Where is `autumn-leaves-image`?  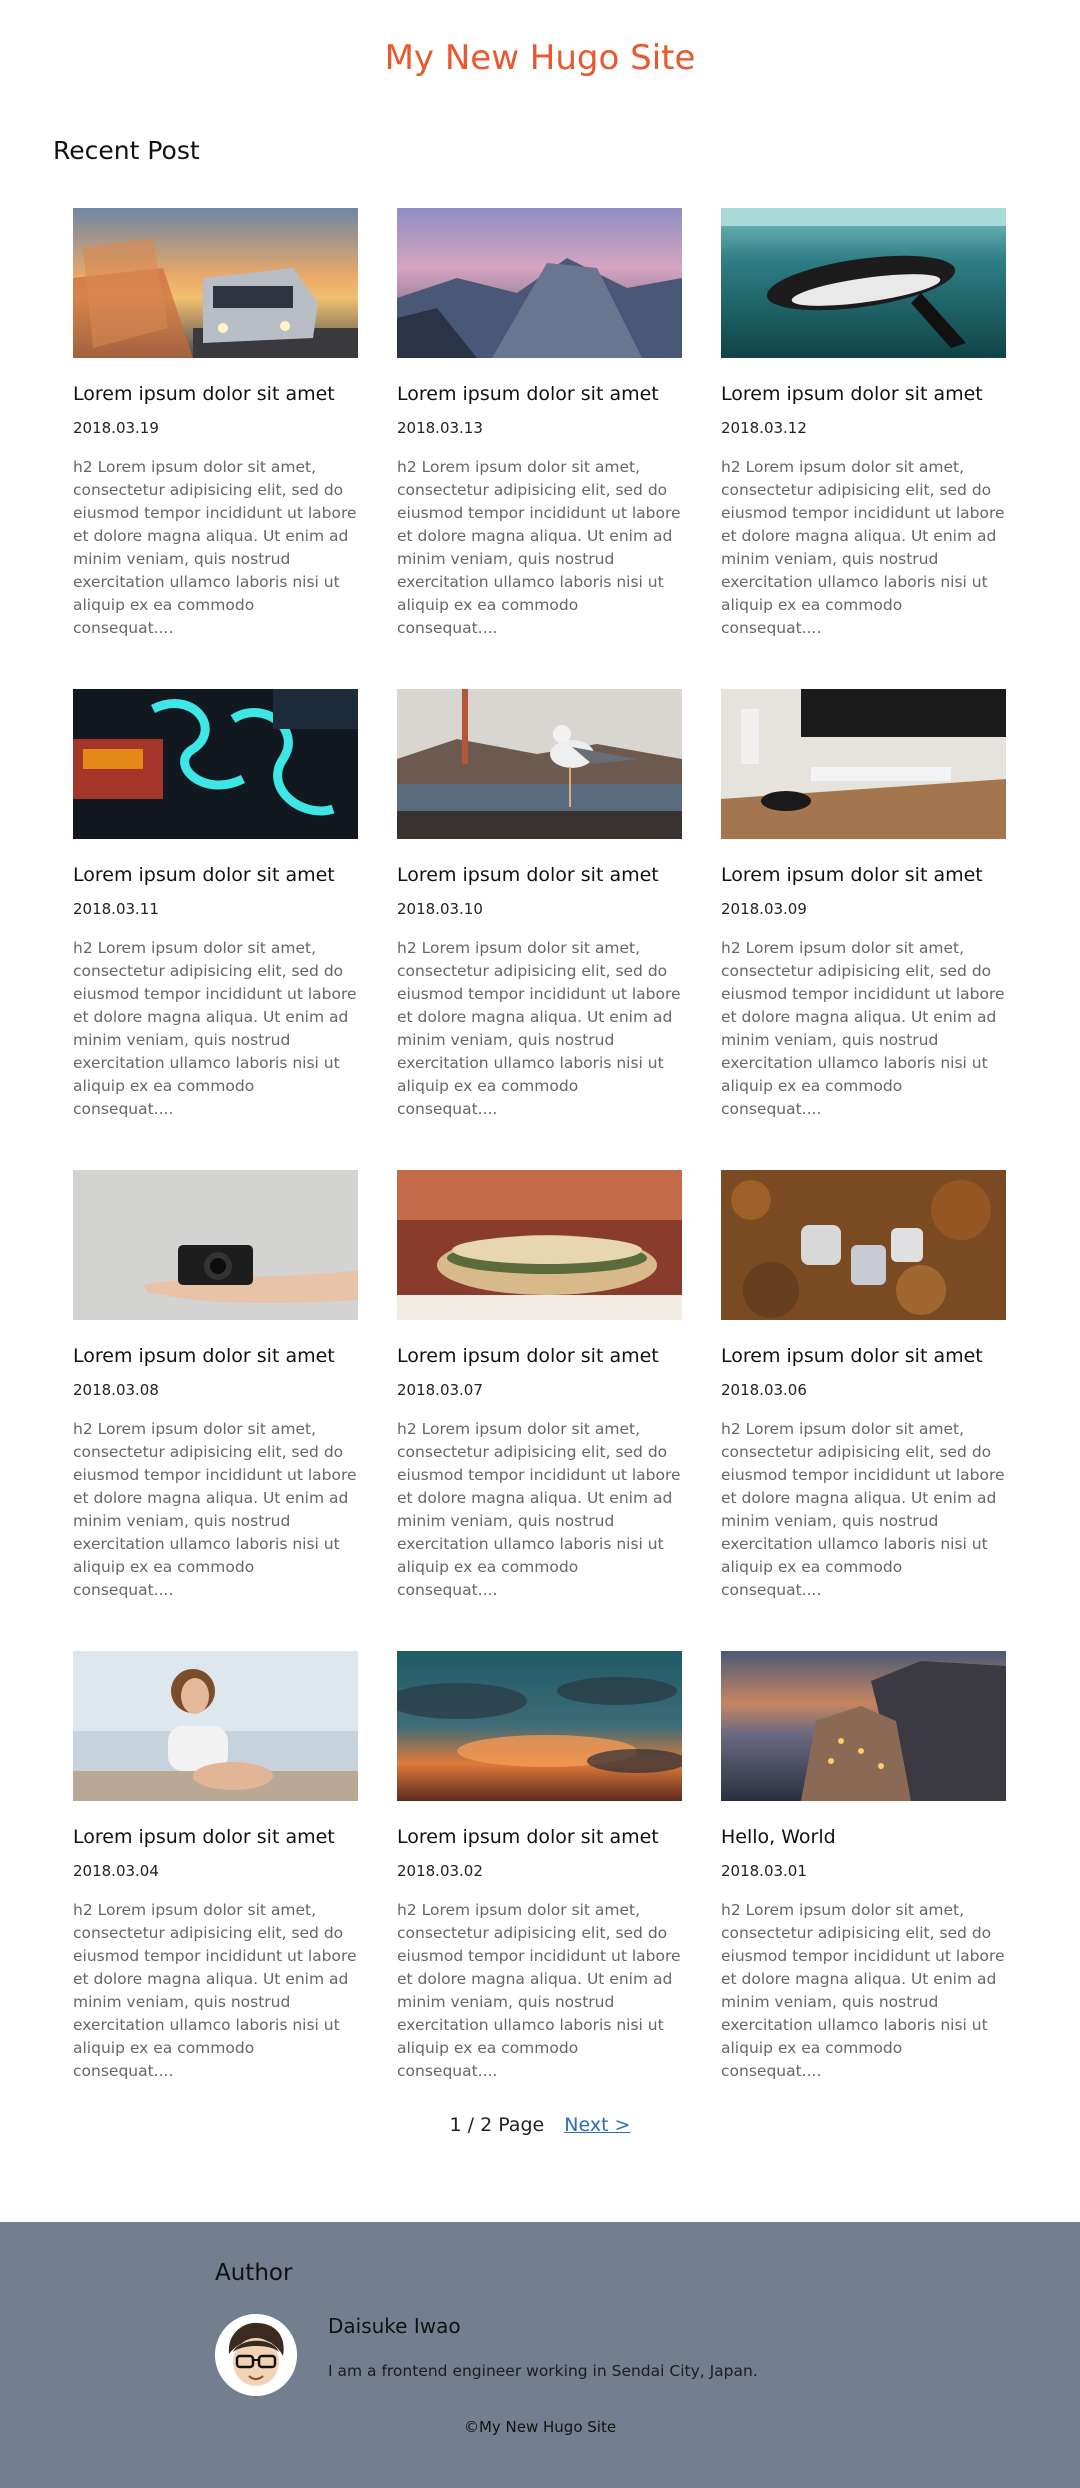 autumn-leaves-image is located at coordinates (863, 1245).